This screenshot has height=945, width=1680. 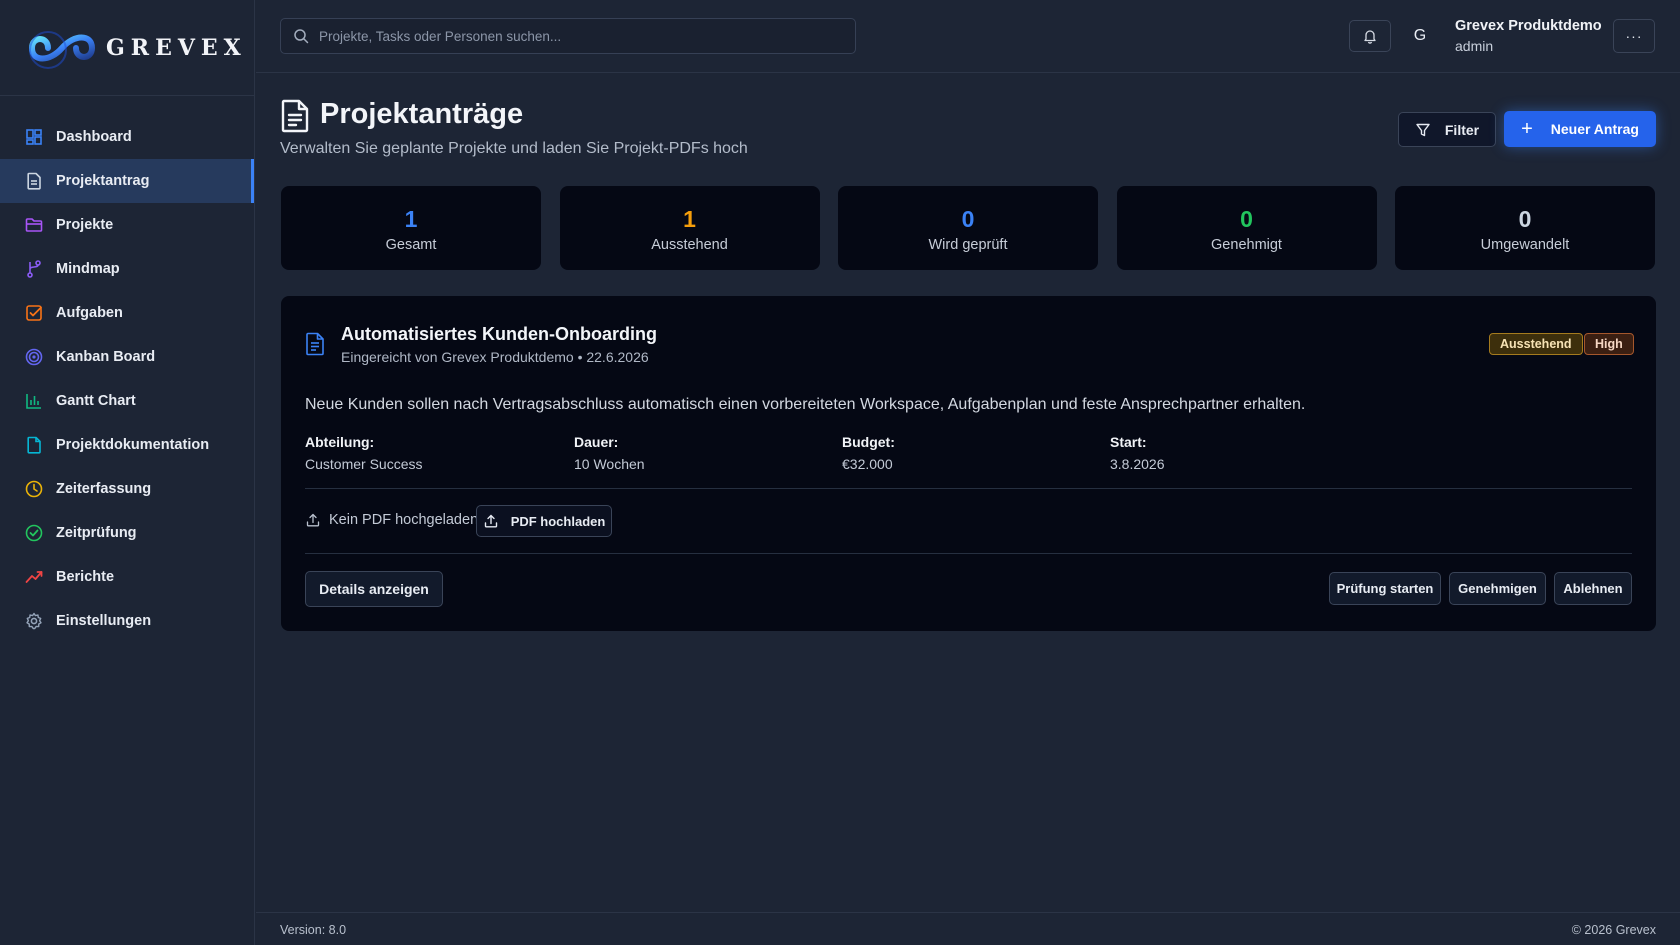 I want to click on stat-card: 0 Genehmigt, so click(x=1246, y=228).